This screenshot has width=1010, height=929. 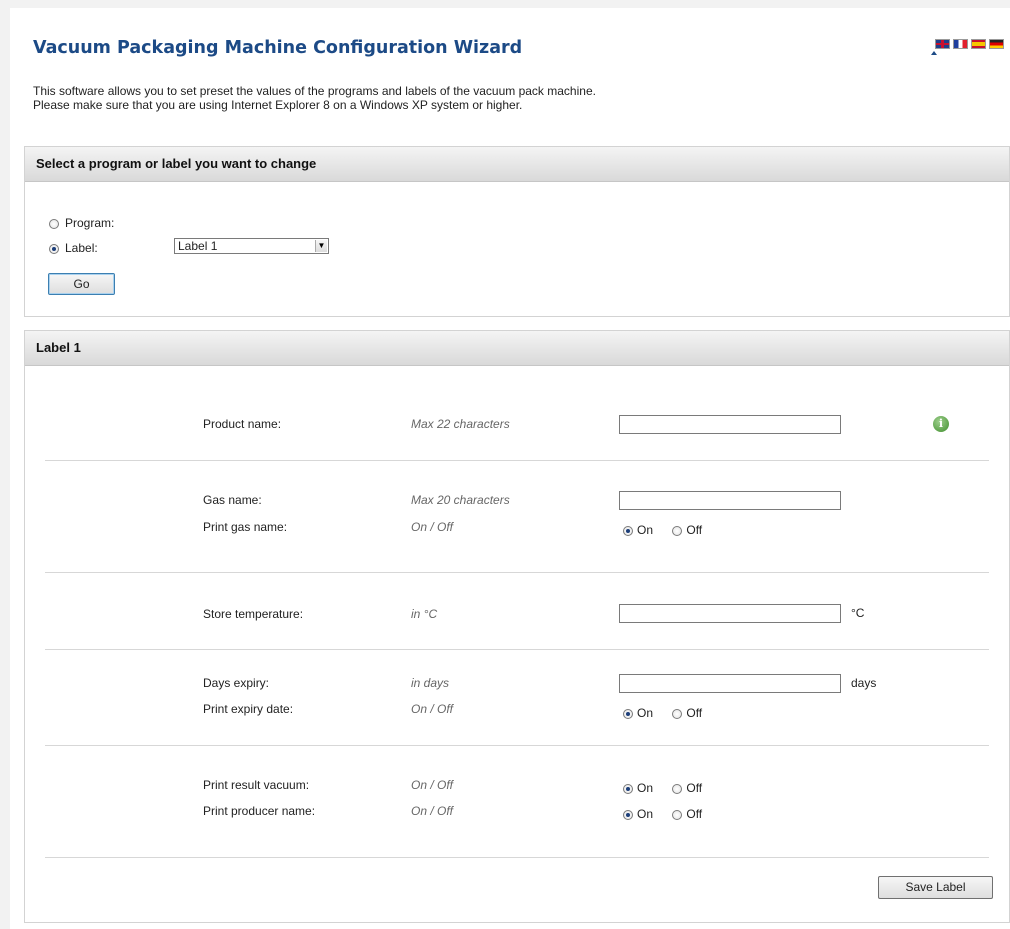 What do you see at coordinates (730, 613) in the screenshot?
I see `store-temperature-input` at bounding box center [730, 613].